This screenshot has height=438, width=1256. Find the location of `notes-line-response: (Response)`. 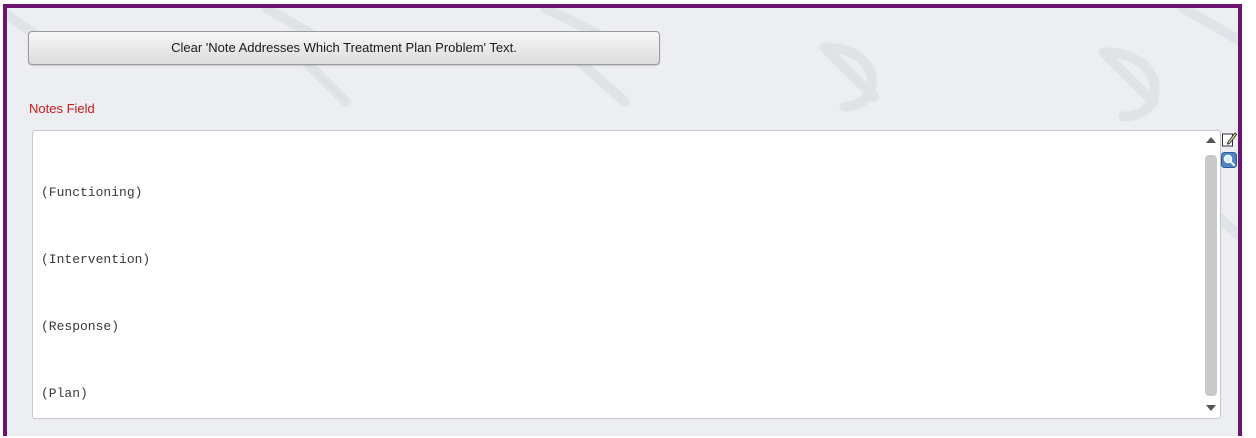

notes-line-response: (Response) is located at coordinates (80, 326).